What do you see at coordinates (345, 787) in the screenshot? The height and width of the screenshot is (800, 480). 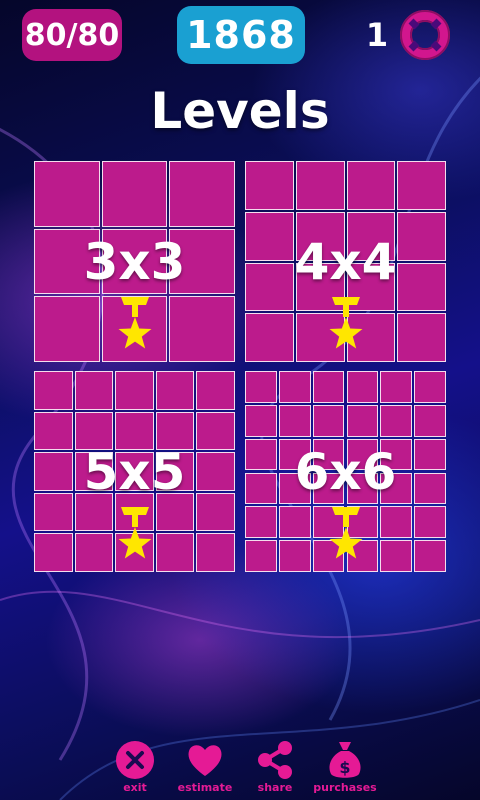 I see `purchases-label: purchases` at bounding box center [345, 787].